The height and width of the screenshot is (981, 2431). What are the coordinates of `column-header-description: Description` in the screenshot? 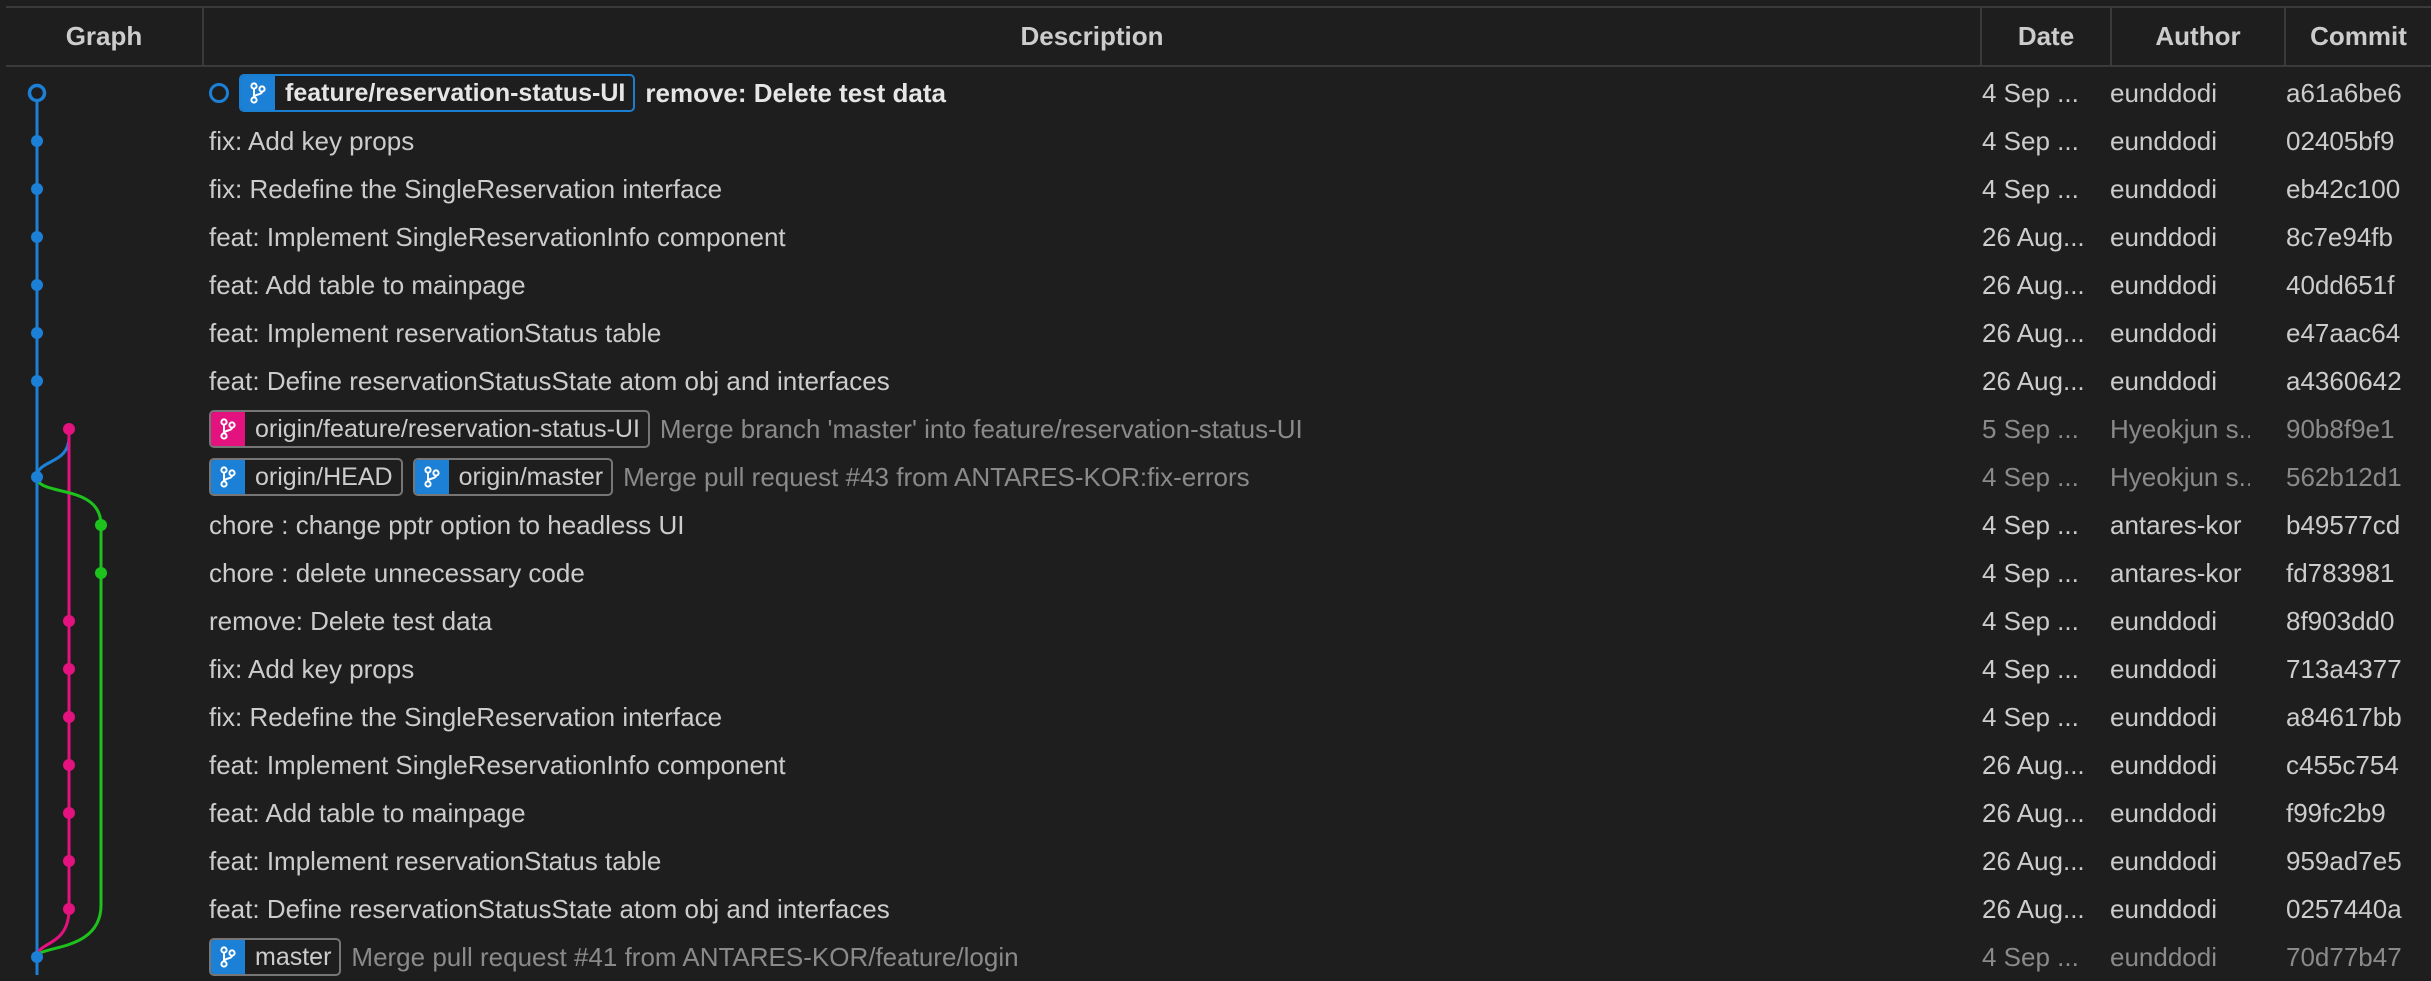 It's located at (1092, 36).